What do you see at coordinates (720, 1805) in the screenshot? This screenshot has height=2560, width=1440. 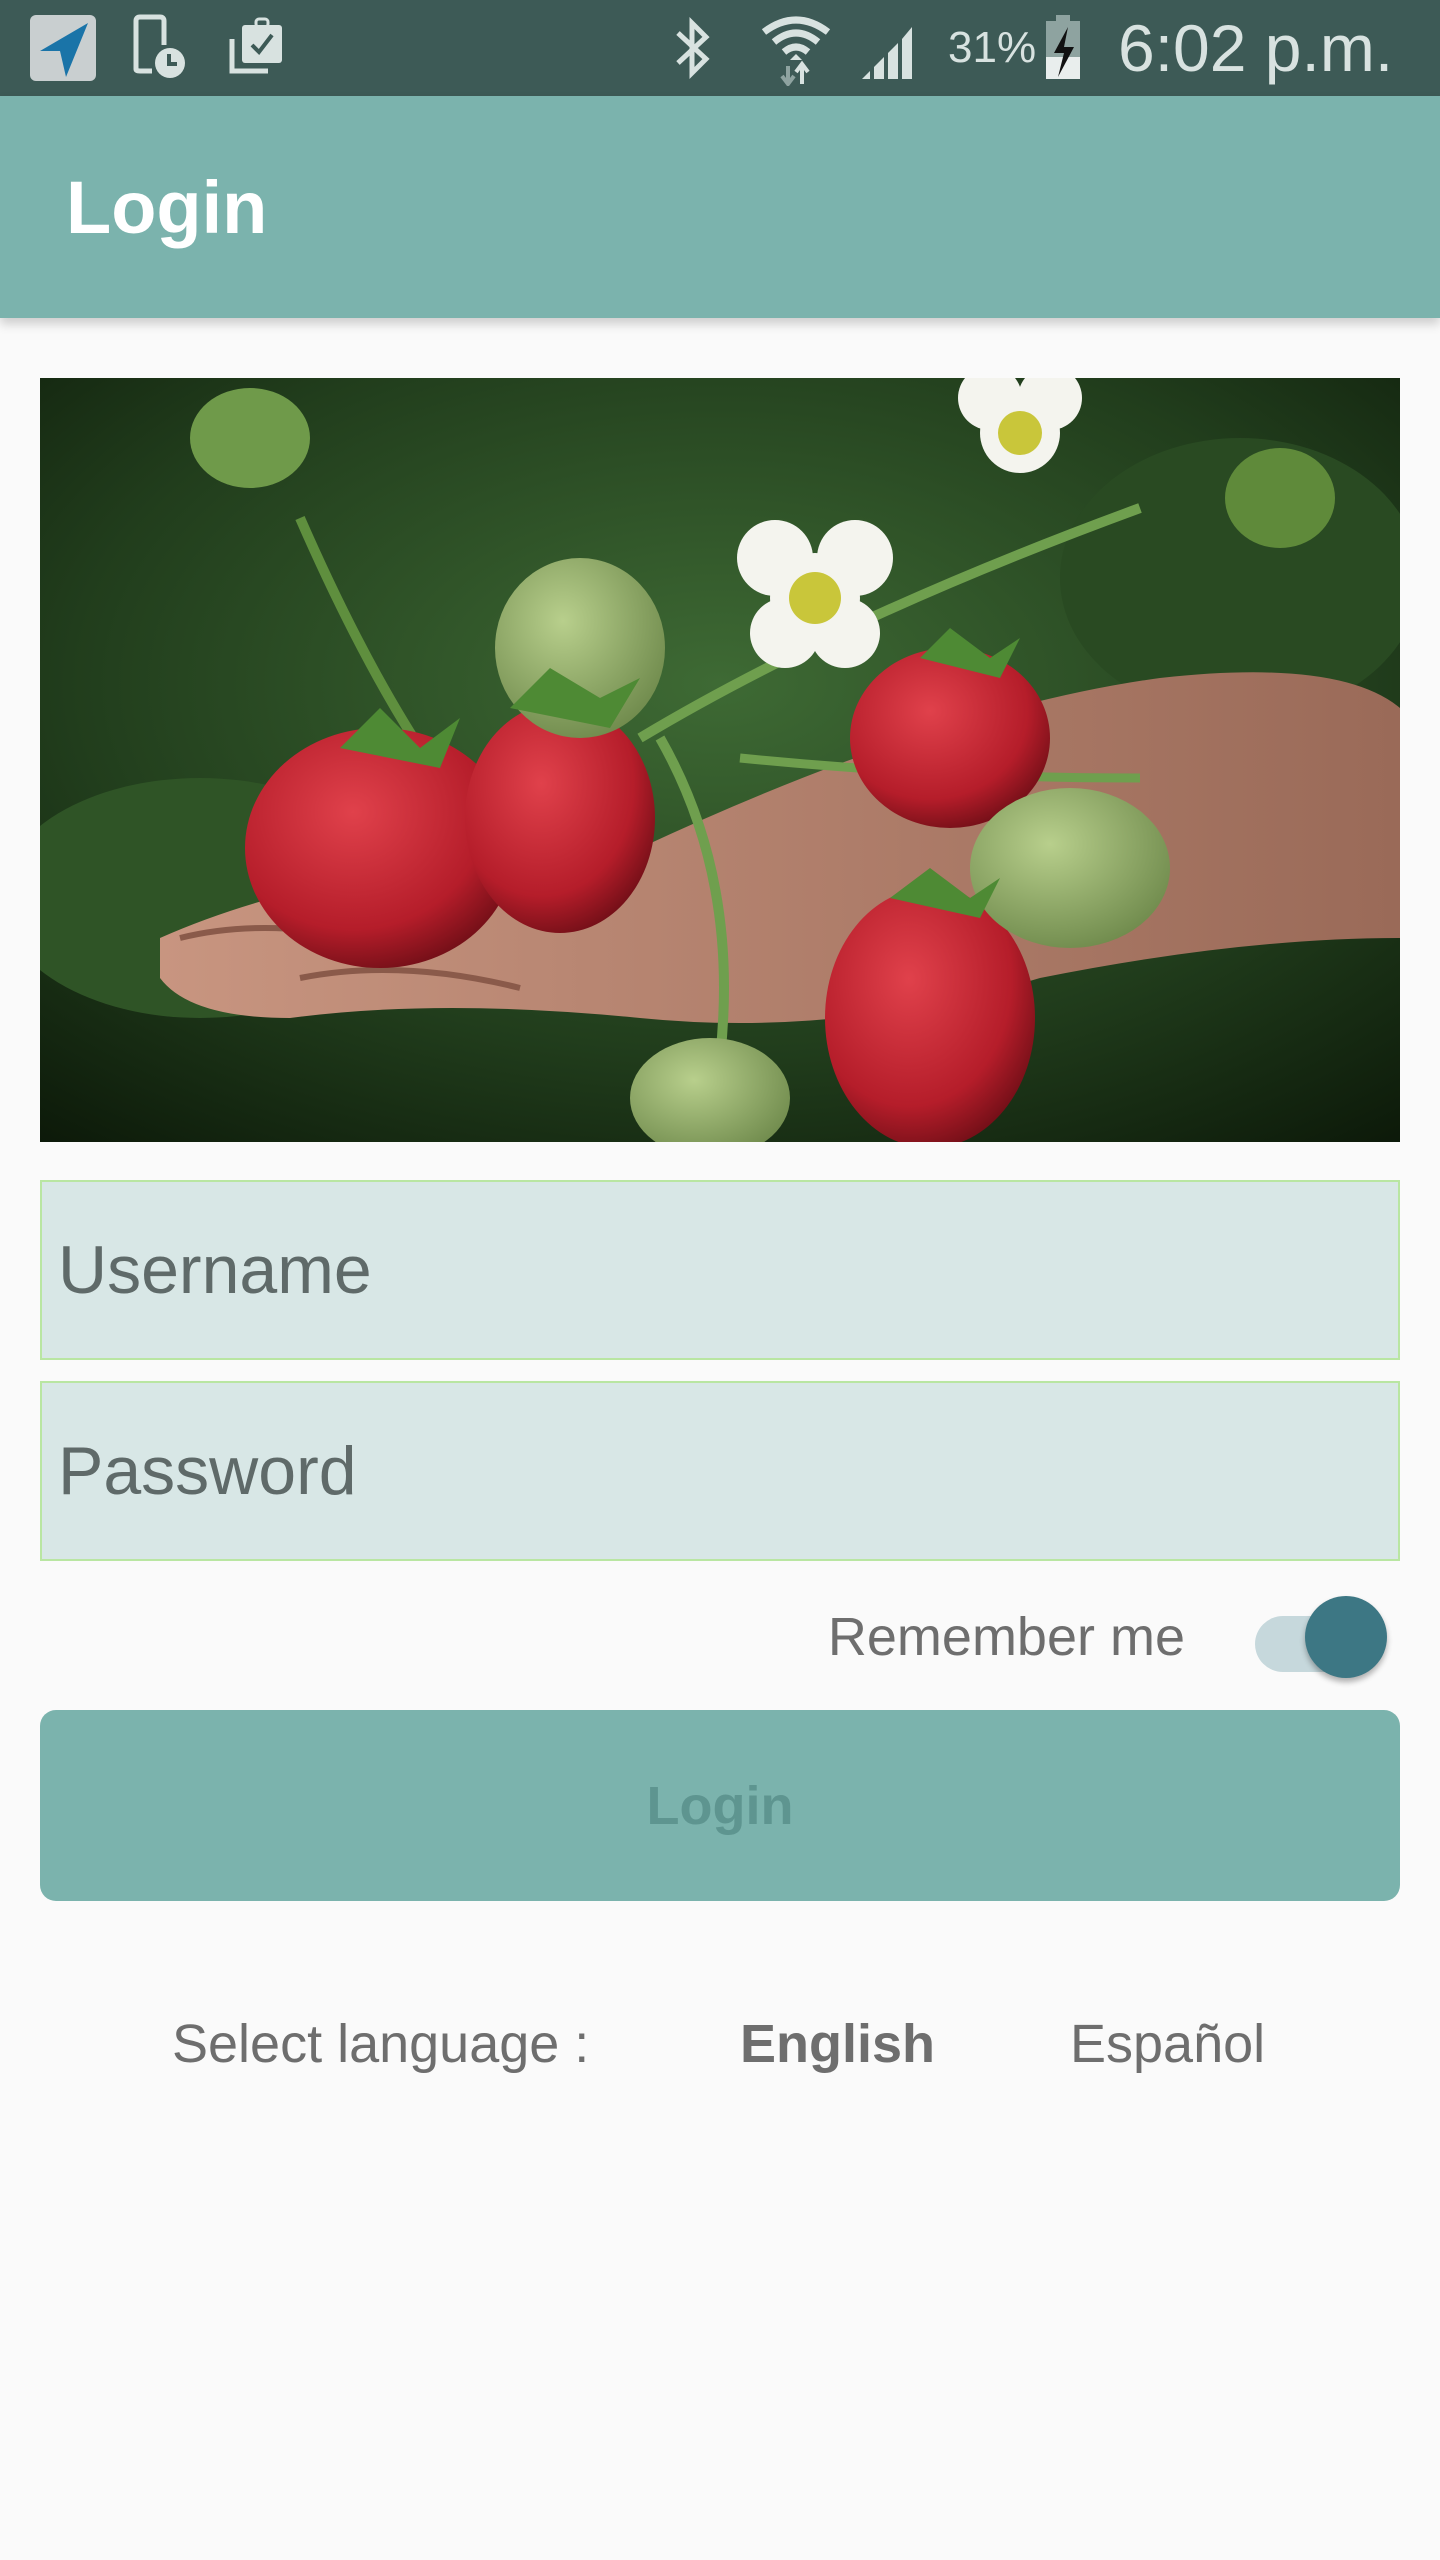 I see `login-button: Login` at bounding box center [720, 1805].